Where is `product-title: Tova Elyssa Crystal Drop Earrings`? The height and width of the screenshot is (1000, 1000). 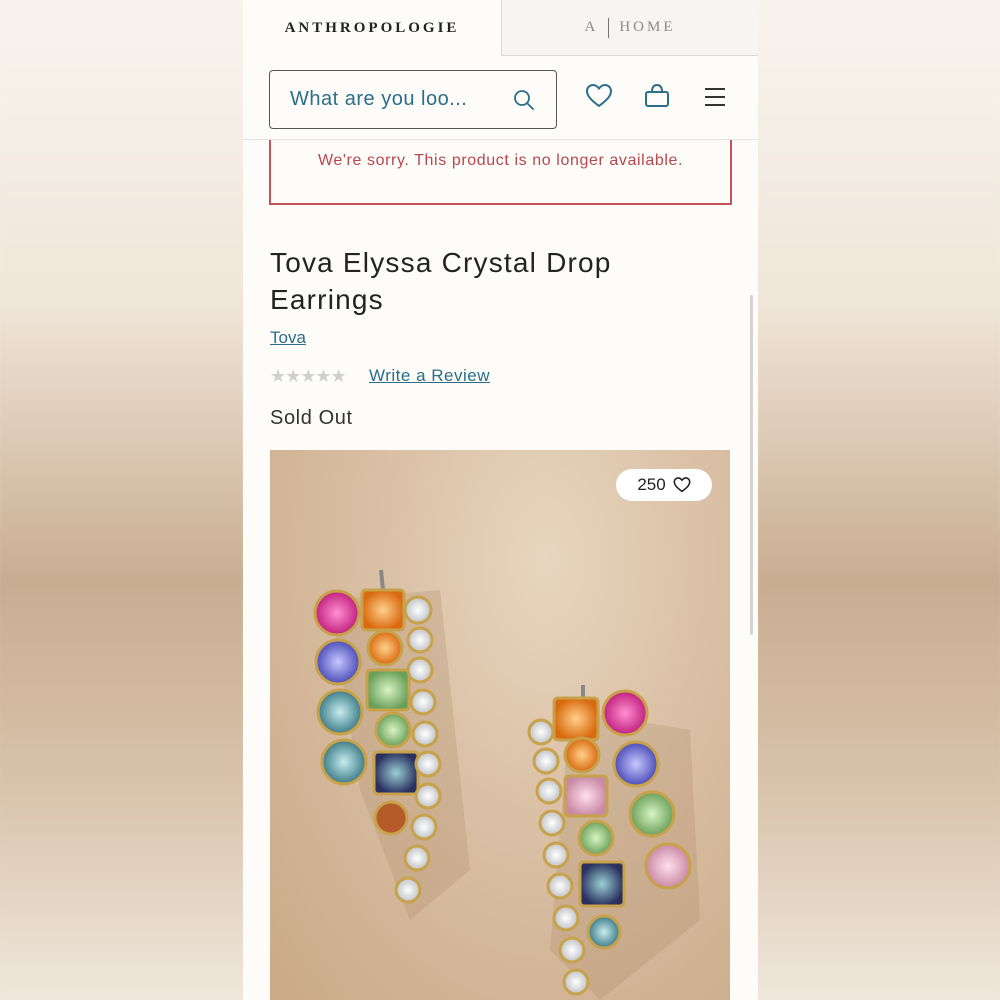
product-title: Tova Elyssa Crystal Drop Earrings is located at coordinates (441, 281).